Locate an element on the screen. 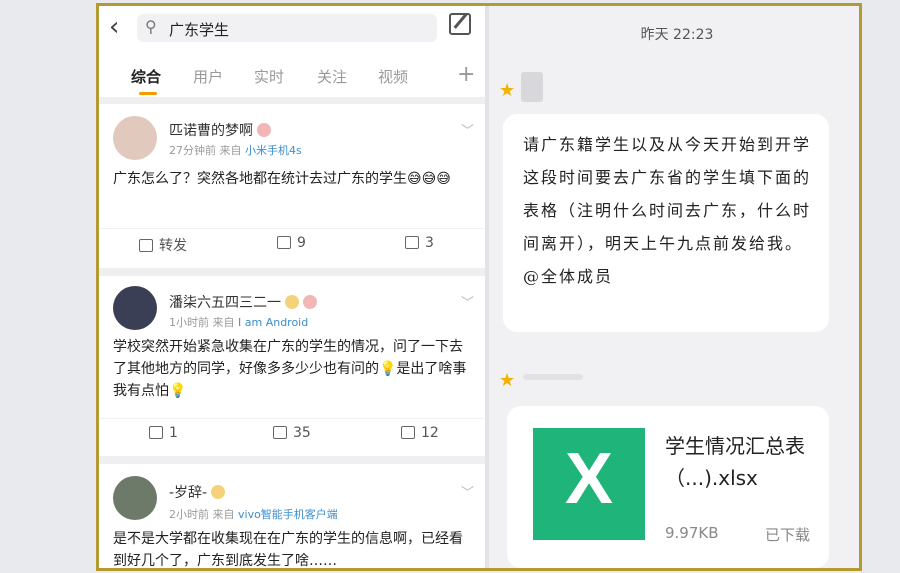 This screenshot has height=573, width=900. search-input: ⚲ 广东学生 is located at coordinates (287, 28).